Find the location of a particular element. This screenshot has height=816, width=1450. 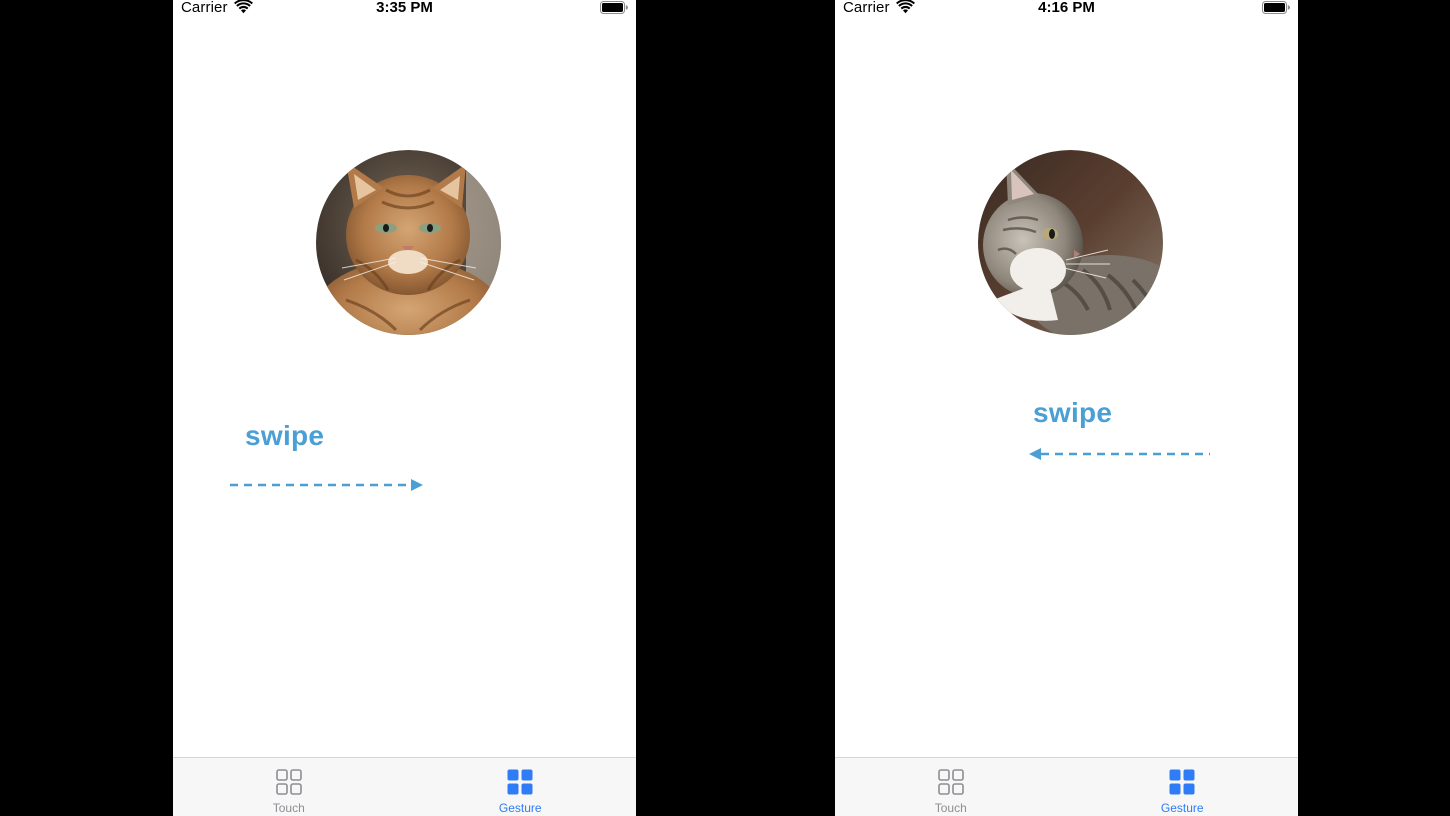

status-bar: Carrier 4:16 PM is located at coordinates (1066, 9).